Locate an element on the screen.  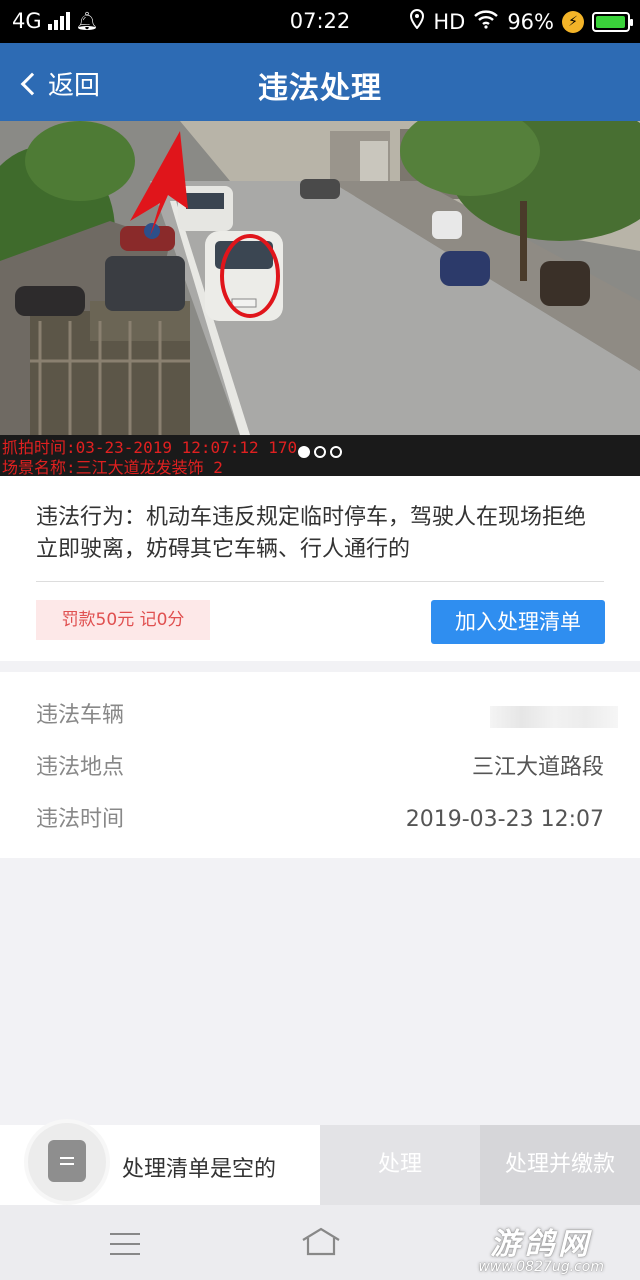
location-value: 三江大道路段 is located at coordinates (537, 767).